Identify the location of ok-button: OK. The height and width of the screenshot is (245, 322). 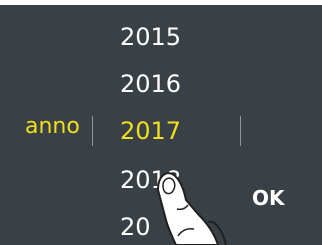
(268, 198).